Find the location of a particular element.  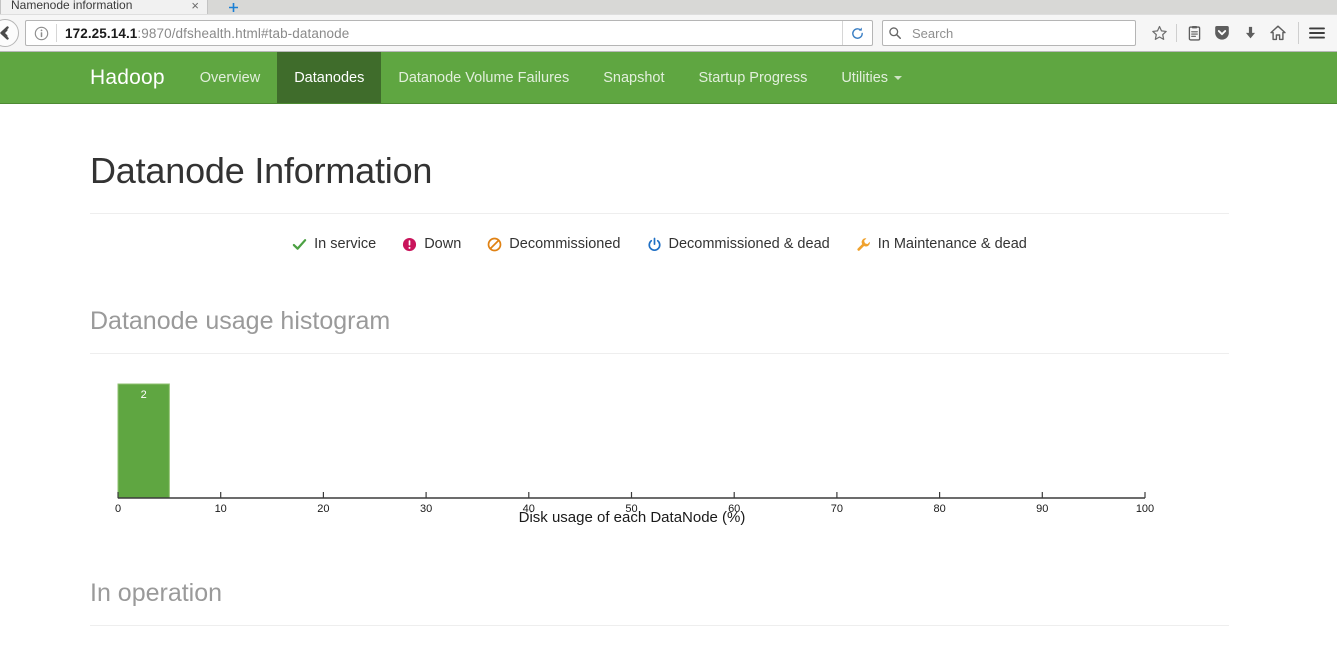

legend-item-decommissioned-dead: Decommissioned & dead is located at coordinates (738, 244).